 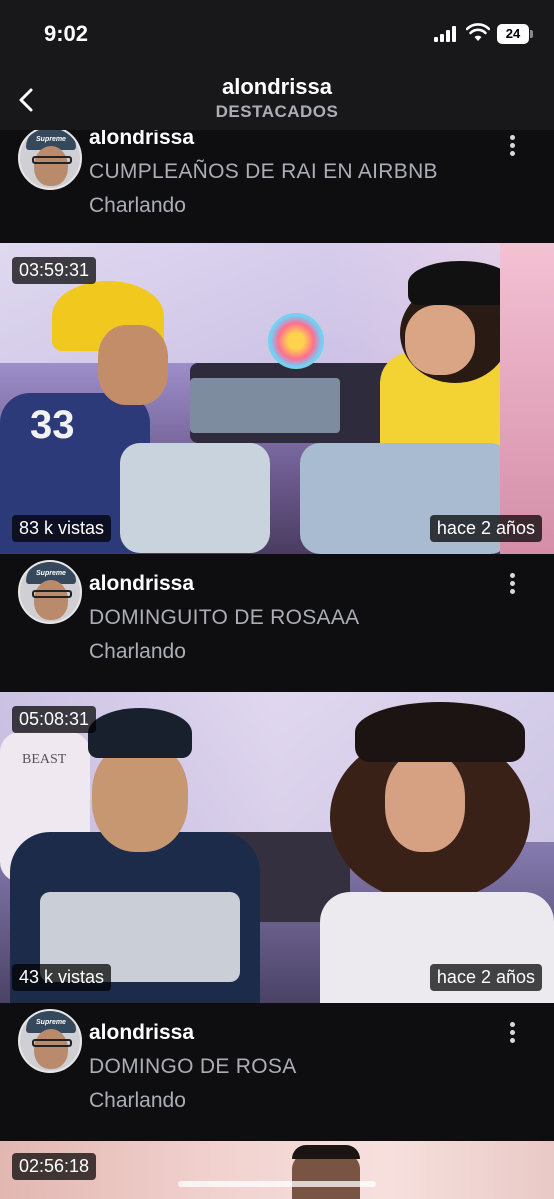 I want to click on stream-title: DOMINGUITO DE ROSAAA, so click(x=224, y=618).